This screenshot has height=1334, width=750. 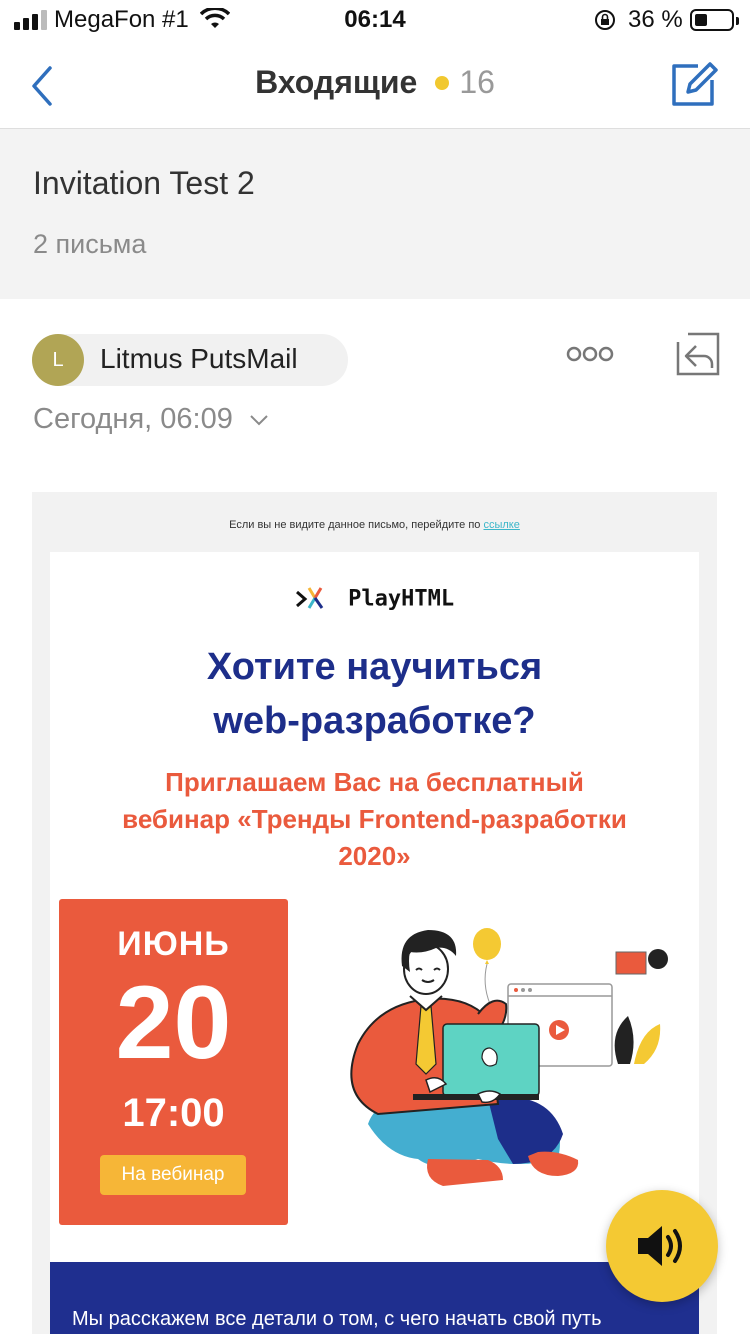 I want to click on event-month: ИЮНЬ, so click(x=173, y=944).